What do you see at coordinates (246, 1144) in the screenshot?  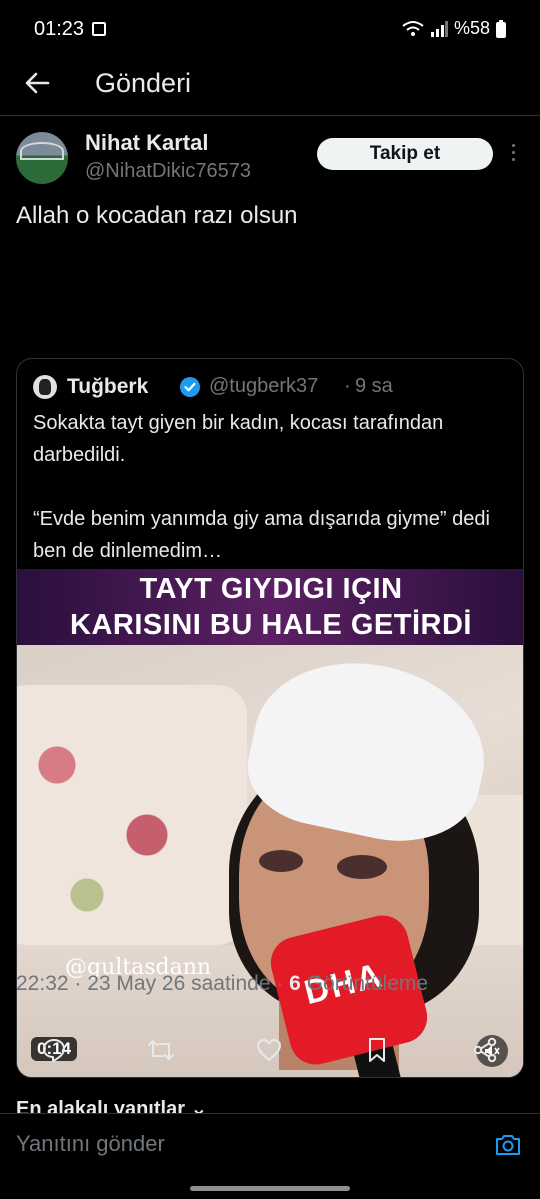 I see `reply-input` at bounding box center [246, 1144].